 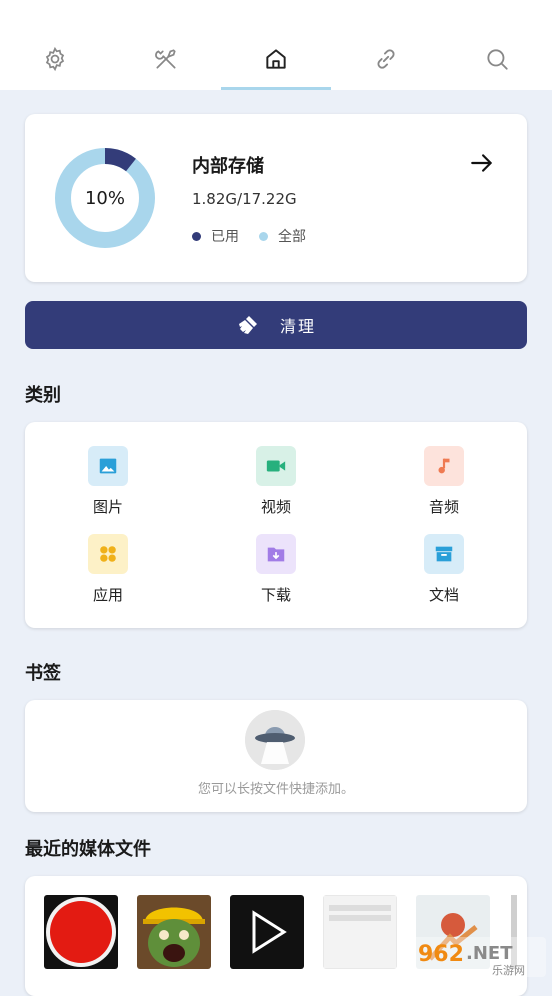 I want to click on svg-text: 乐游网, so click(x=508, y=970).